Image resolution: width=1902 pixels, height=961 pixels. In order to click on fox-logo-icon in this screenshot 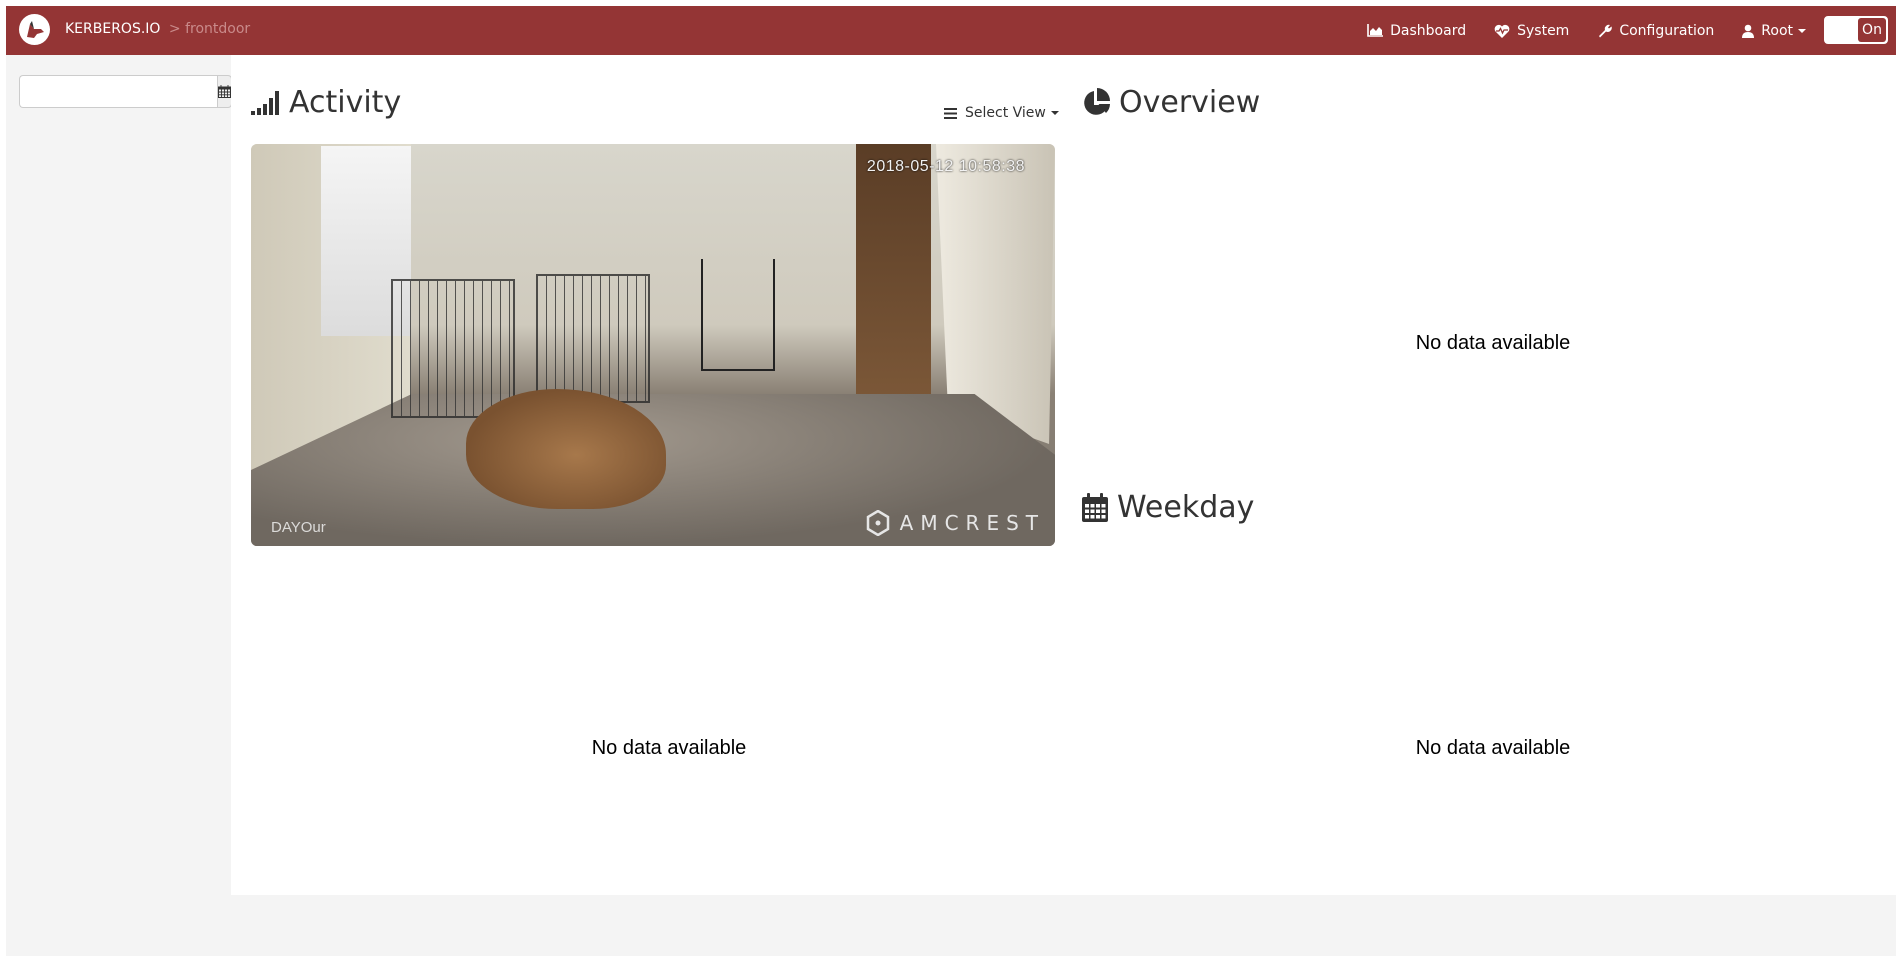, I will do `click(35, 29)`.